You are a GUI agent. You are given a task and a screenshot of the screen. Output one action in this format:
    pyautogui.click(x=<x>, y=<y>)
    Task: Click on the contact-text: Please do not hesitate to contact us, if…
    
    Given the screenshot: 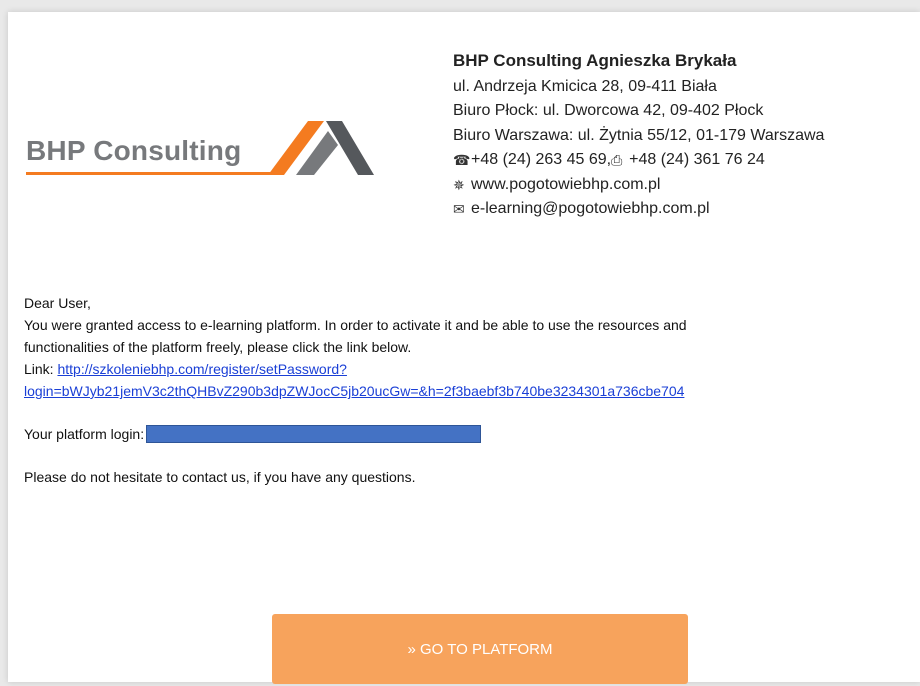 What is the action you would take?
    pyautogui.click(x=220, y=477)
    